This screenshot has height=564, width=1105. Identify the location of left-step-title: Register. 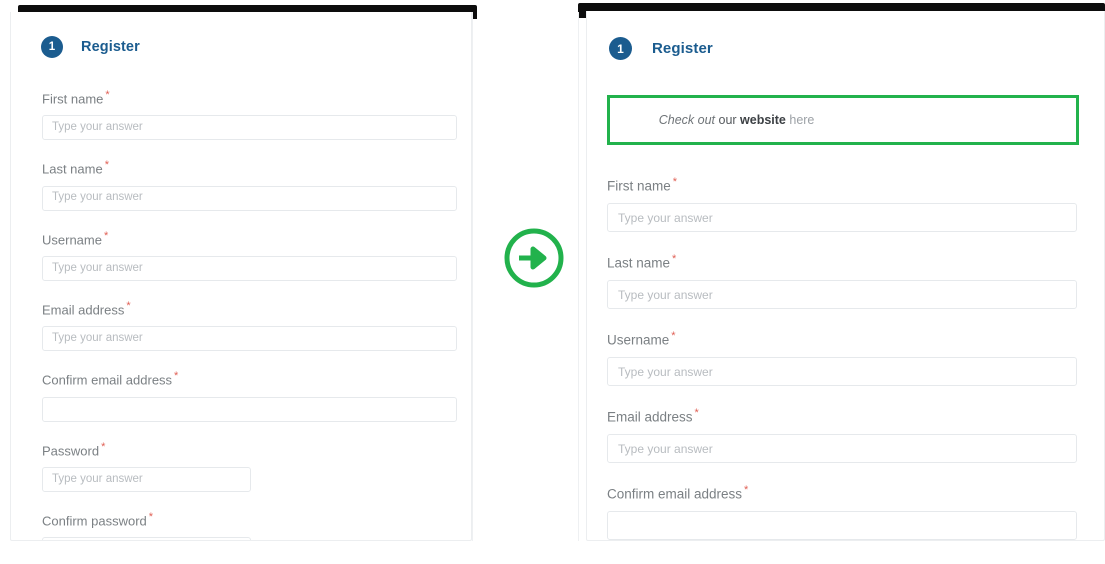
(110, 47).